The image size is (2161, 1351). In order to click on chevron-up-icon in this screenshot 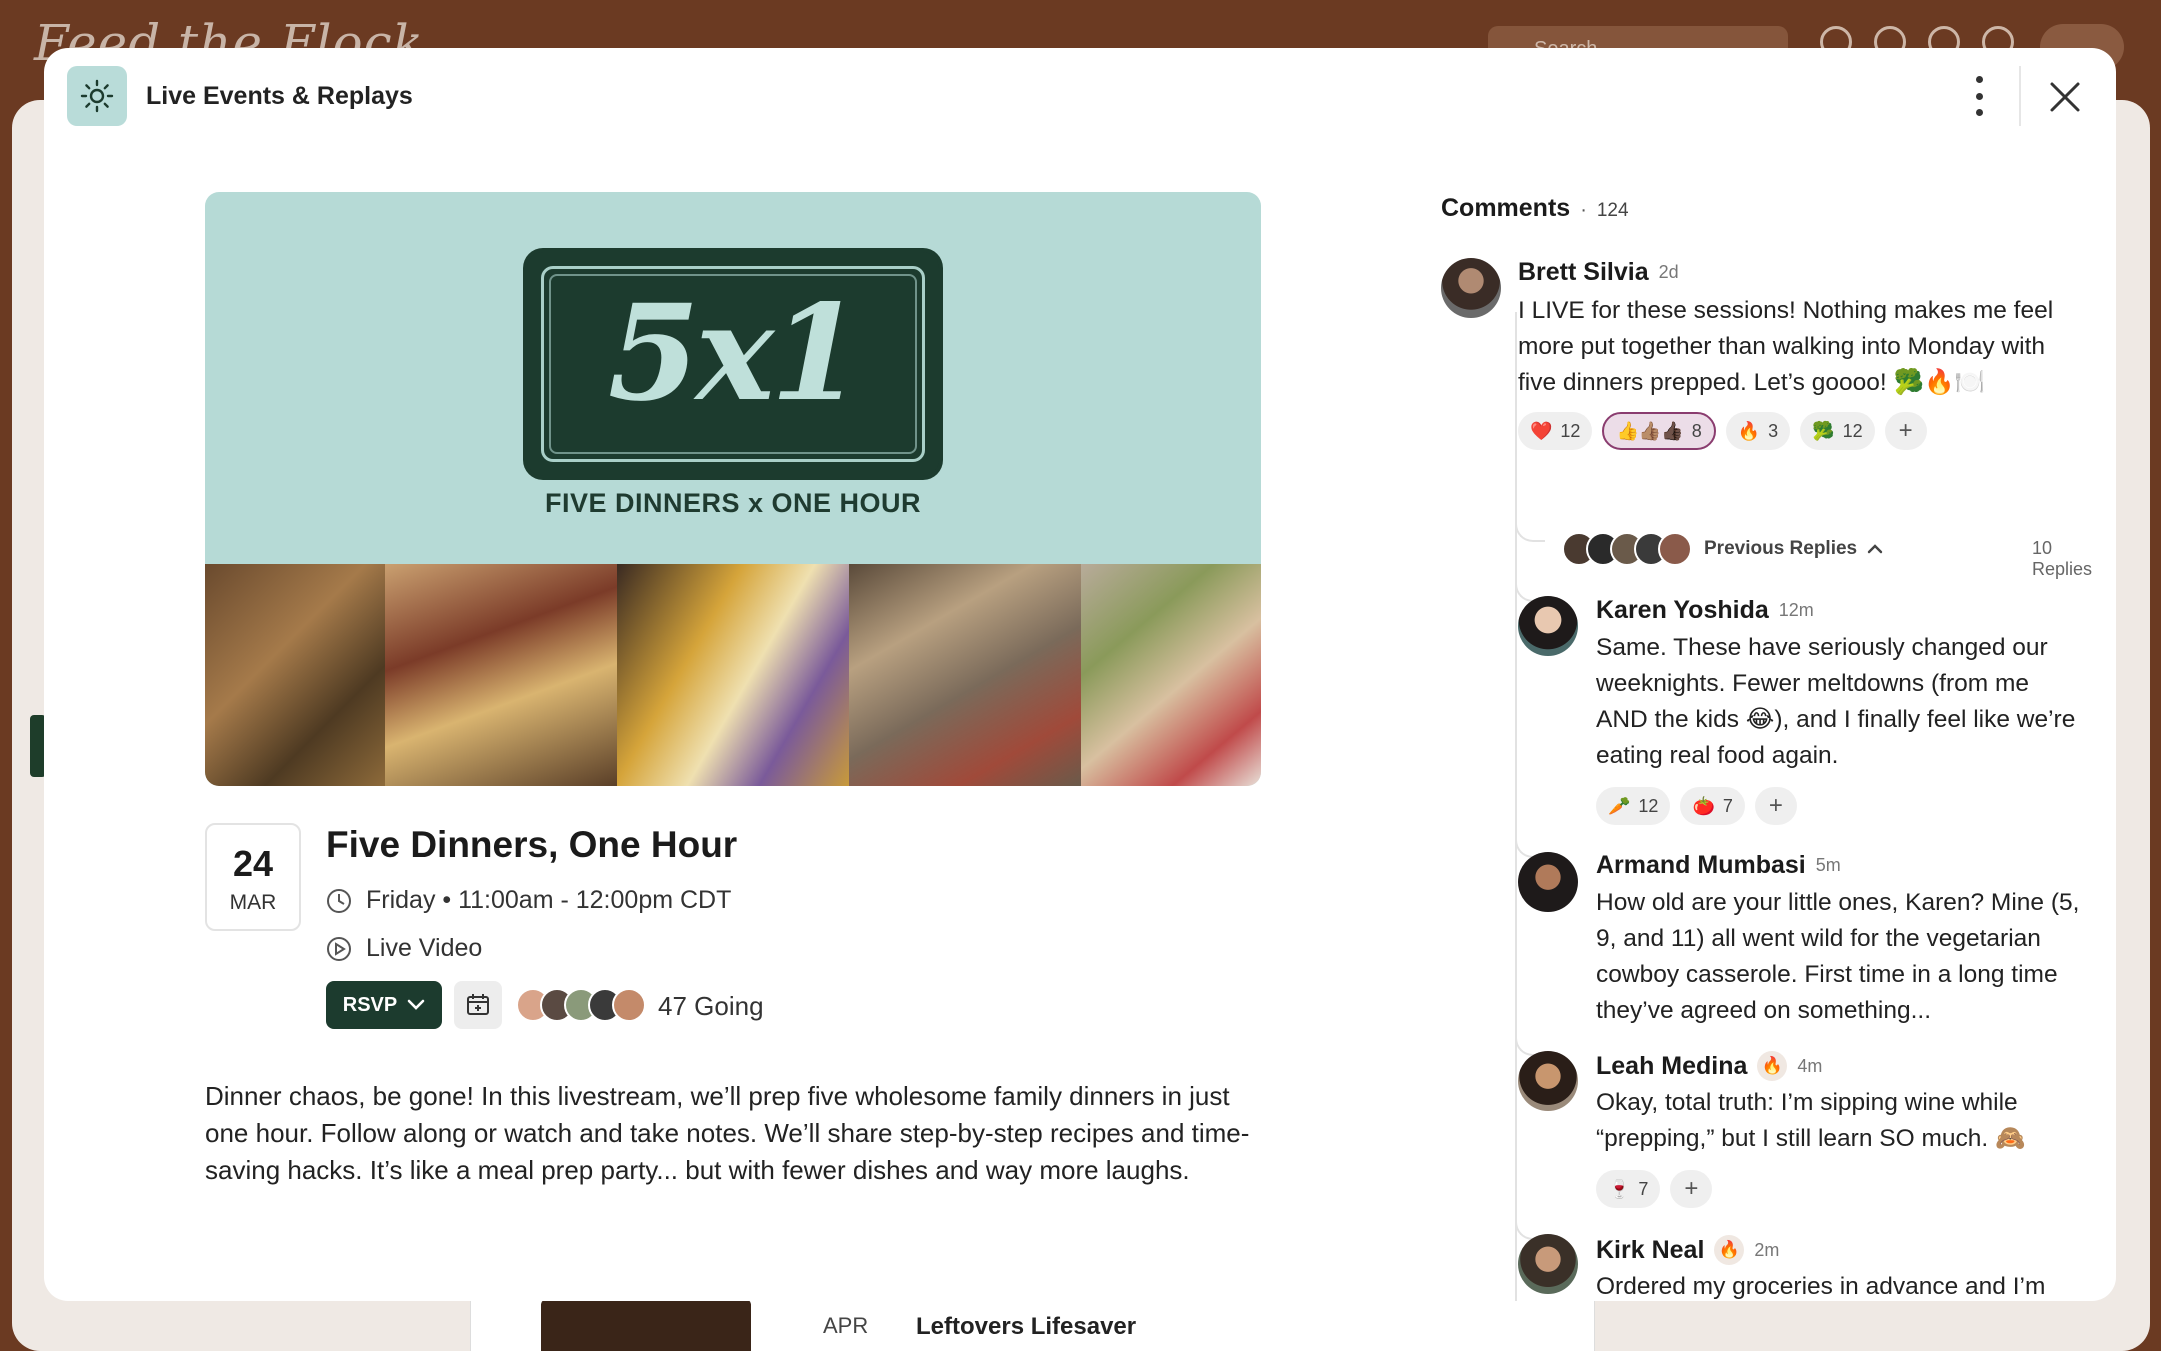, I will do `click(1875, 549)`.